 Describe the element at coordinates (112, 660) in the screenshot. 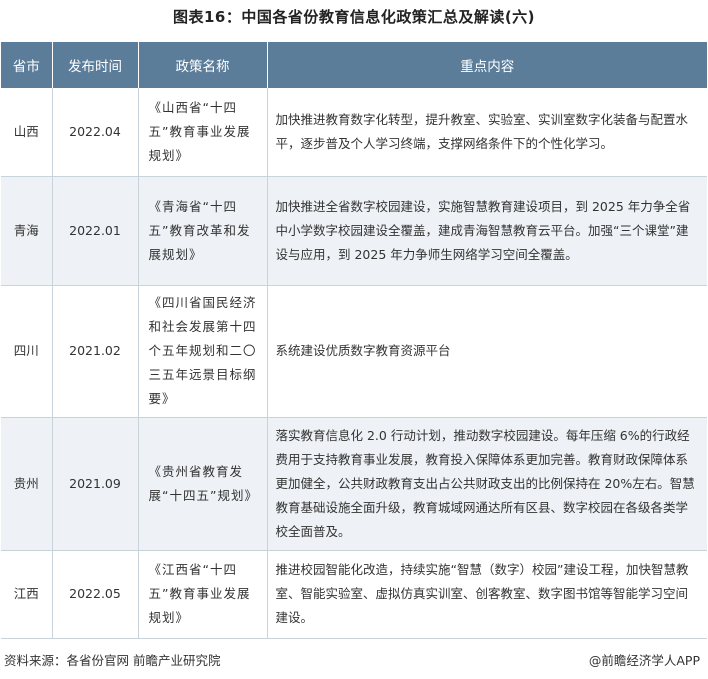

I see `source-note: 资料来源：各省份官网 前瞻产业研究院` at that location.